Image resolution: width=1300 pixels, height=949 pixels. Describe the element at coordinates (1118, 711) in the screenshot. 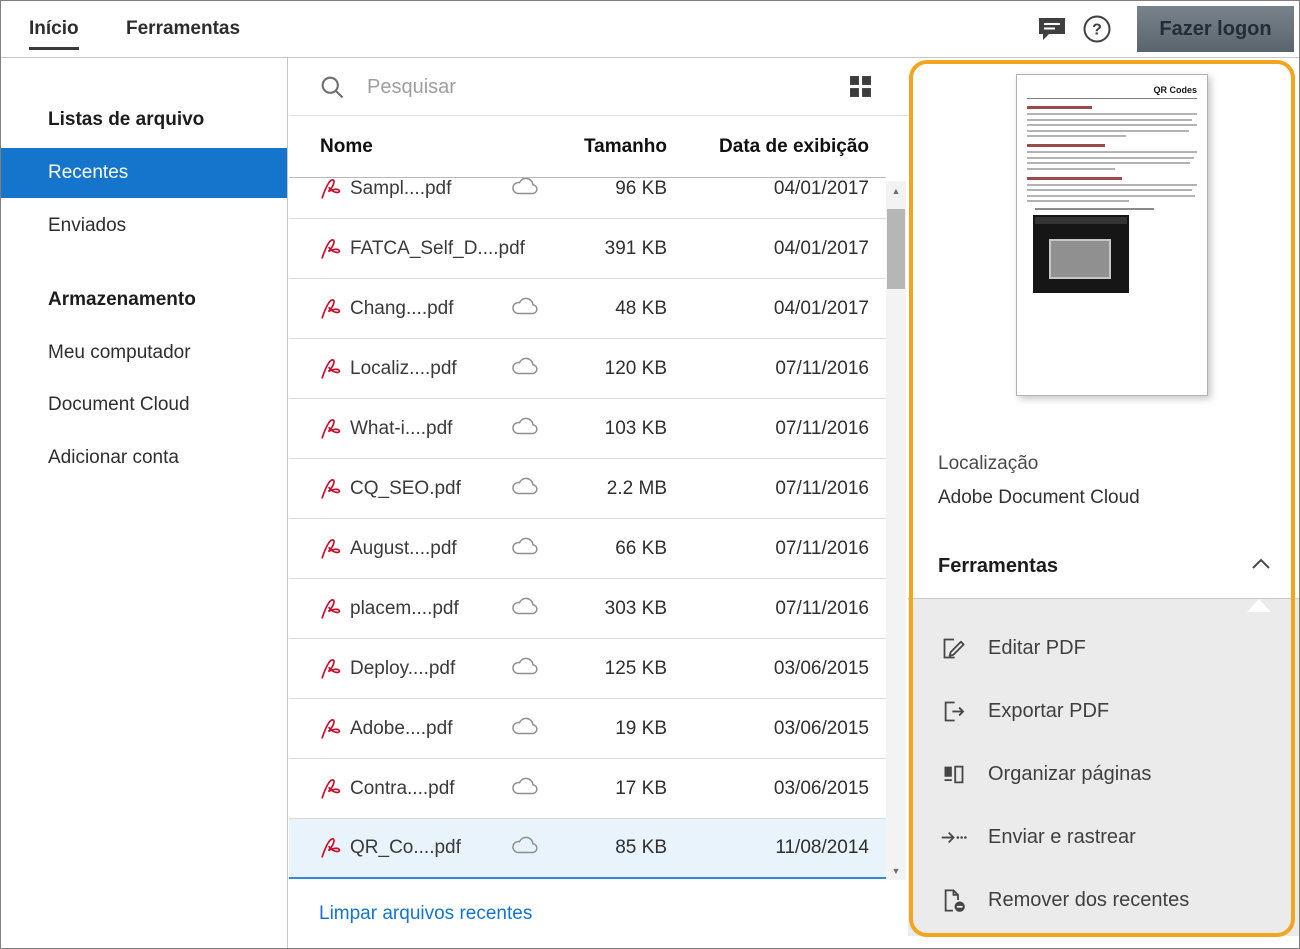

I see `tool-item: Exportar PDF` at that location.